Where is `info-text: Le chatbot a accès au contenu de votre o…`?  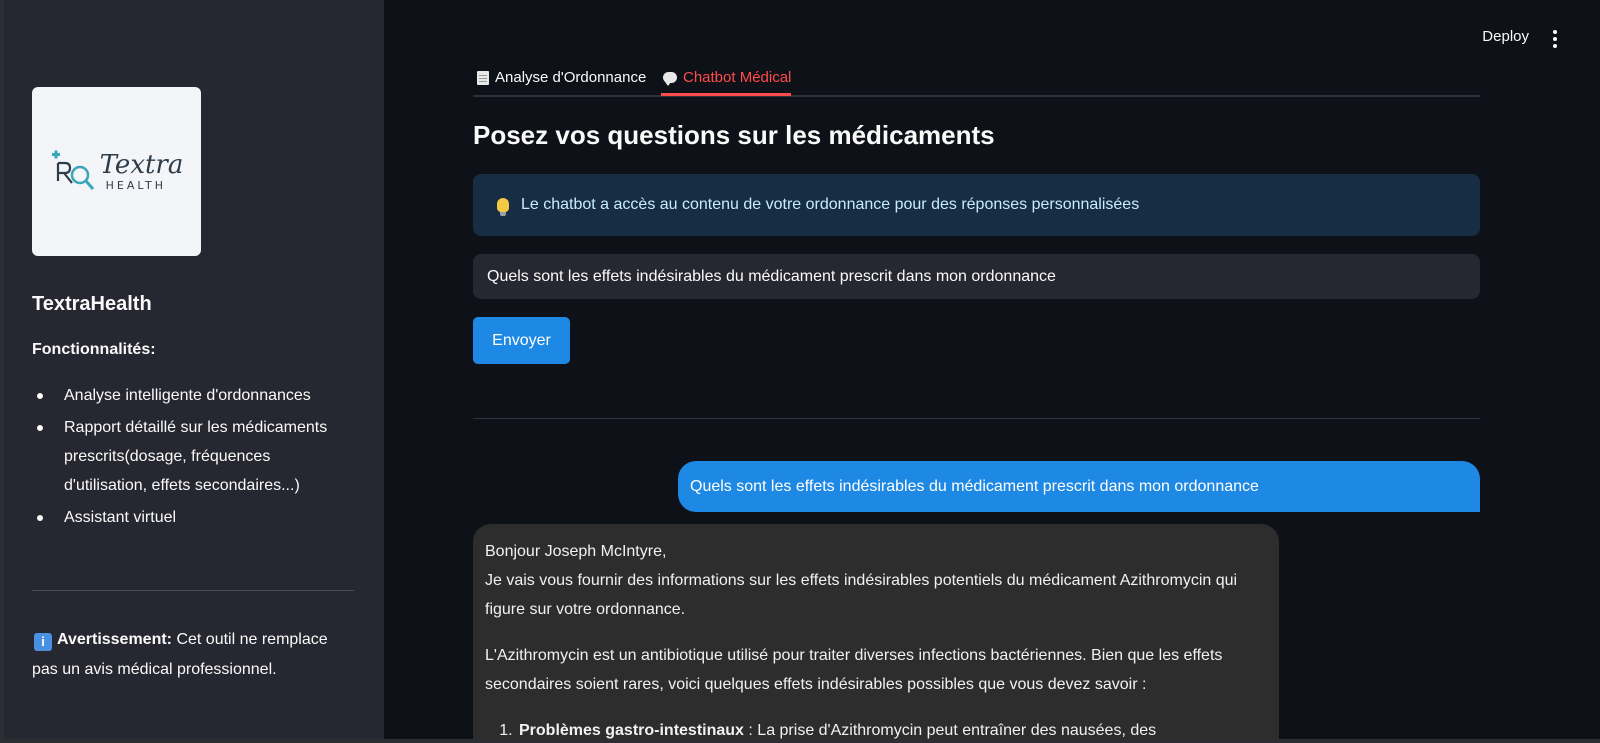 info-text: Le chatbot a accès au contenu de votre o… is located at coordinates (830, 204).